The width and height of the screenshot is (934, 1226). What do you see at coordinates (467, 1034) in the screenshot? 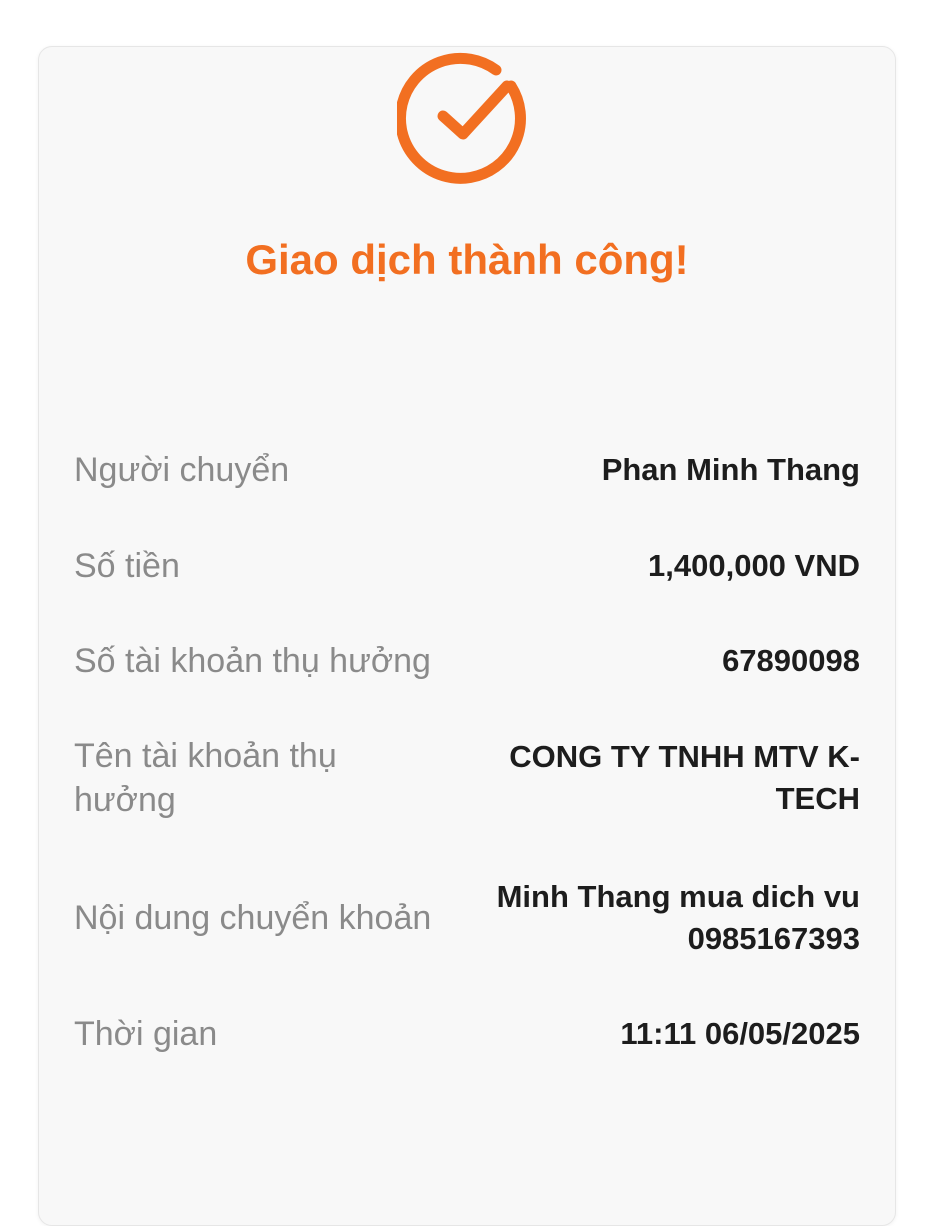
I see `detail-row-time: Thời gian 11:11 06/05/2025` at bounding box center [467, 1034].